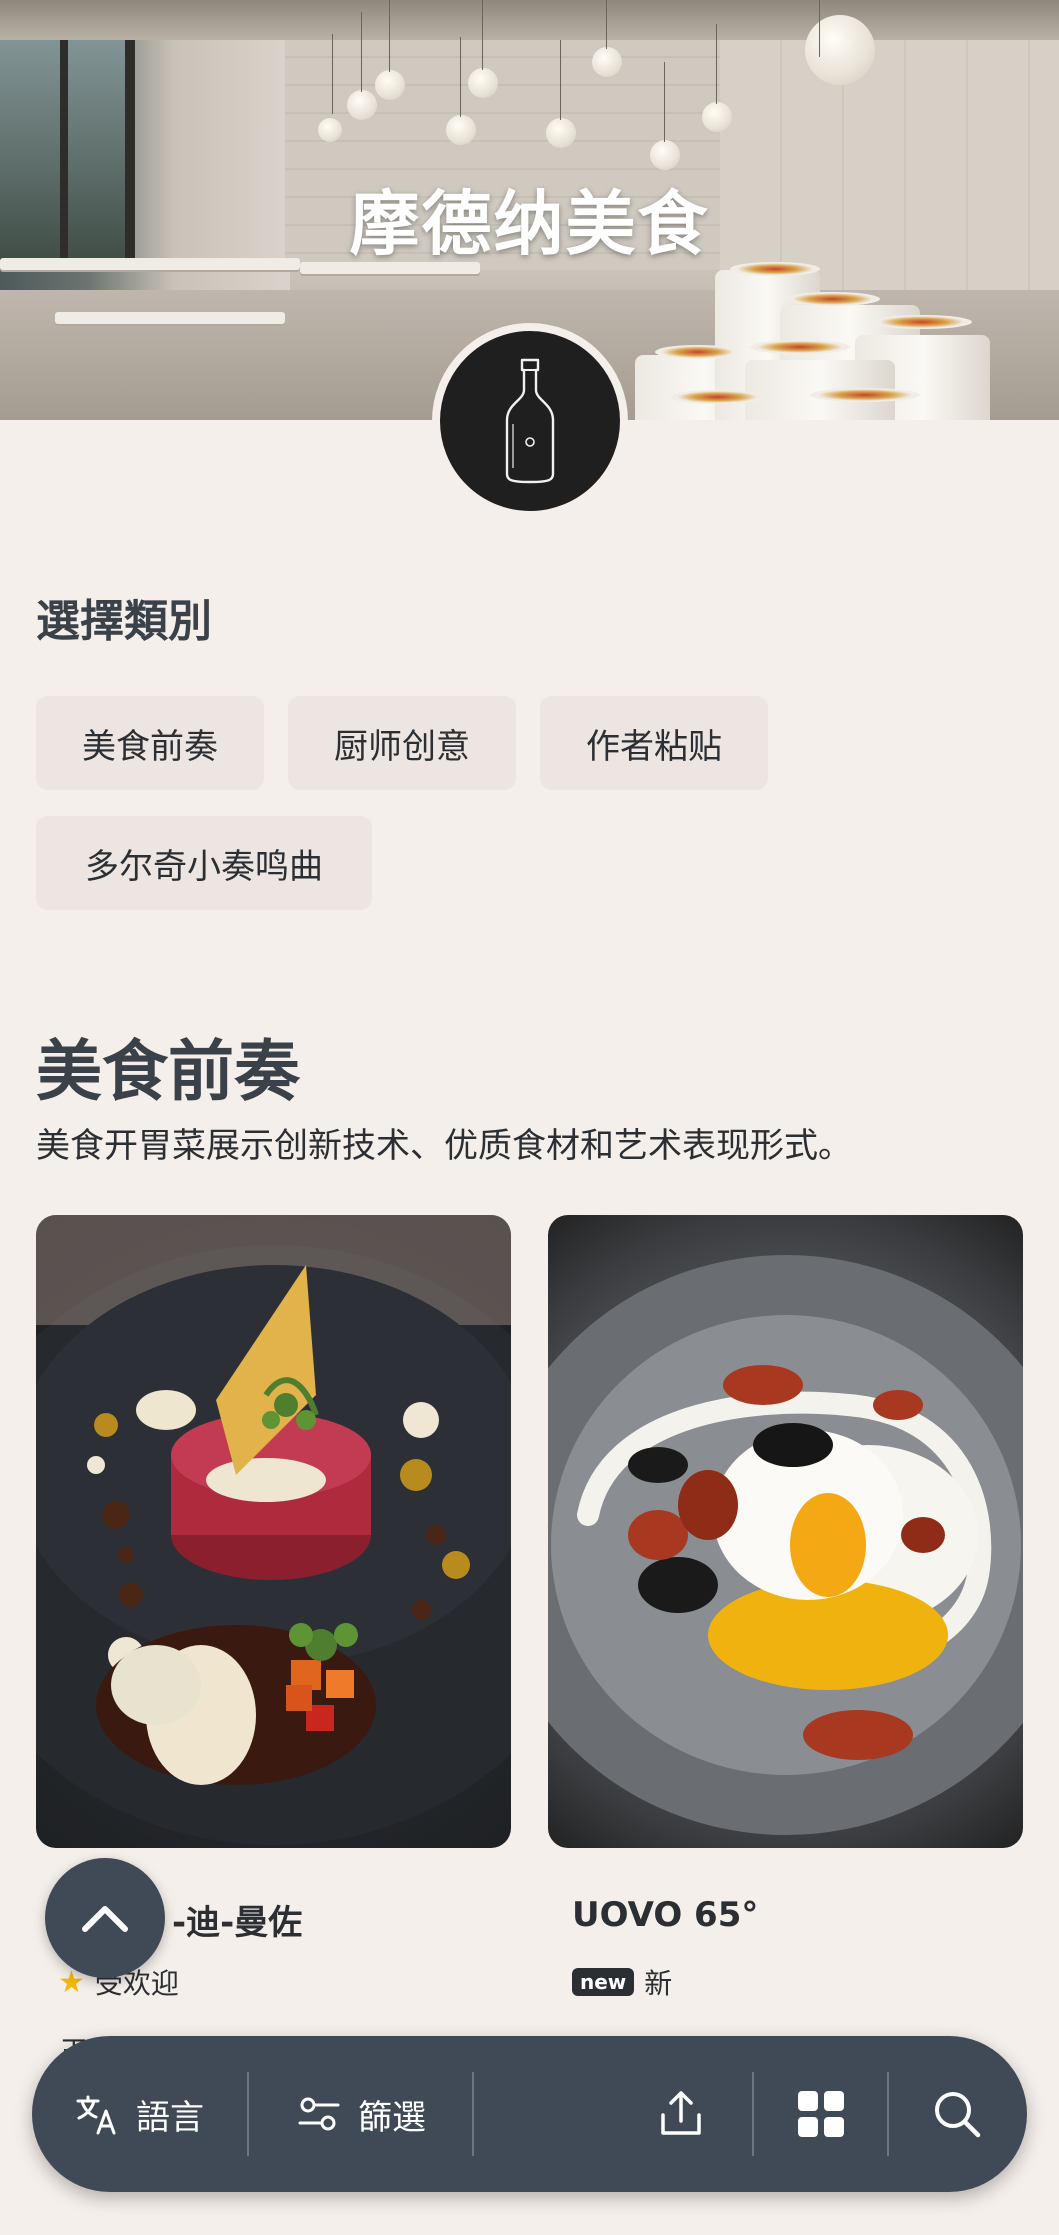  I want to click on restaurant-logo, so click(530, 421).